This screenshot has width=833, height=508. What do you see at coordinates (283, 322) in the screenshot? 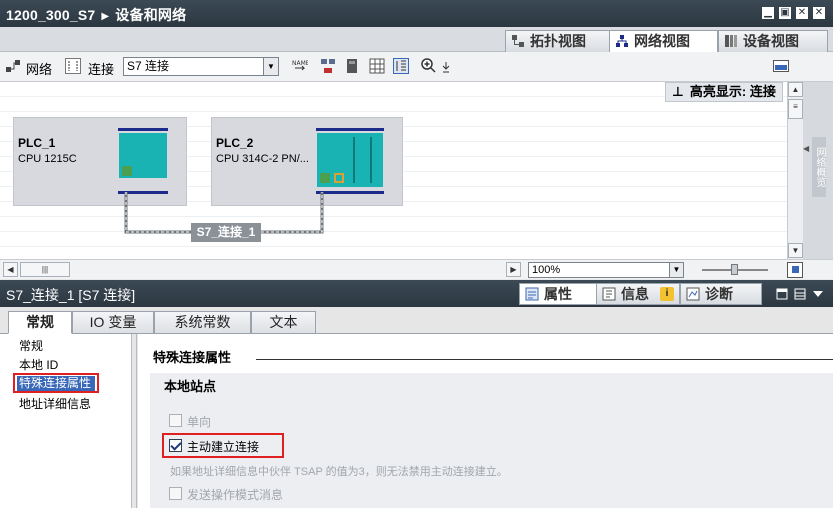
I see `tab-texts: 文本` at bounding box center [283, 322].